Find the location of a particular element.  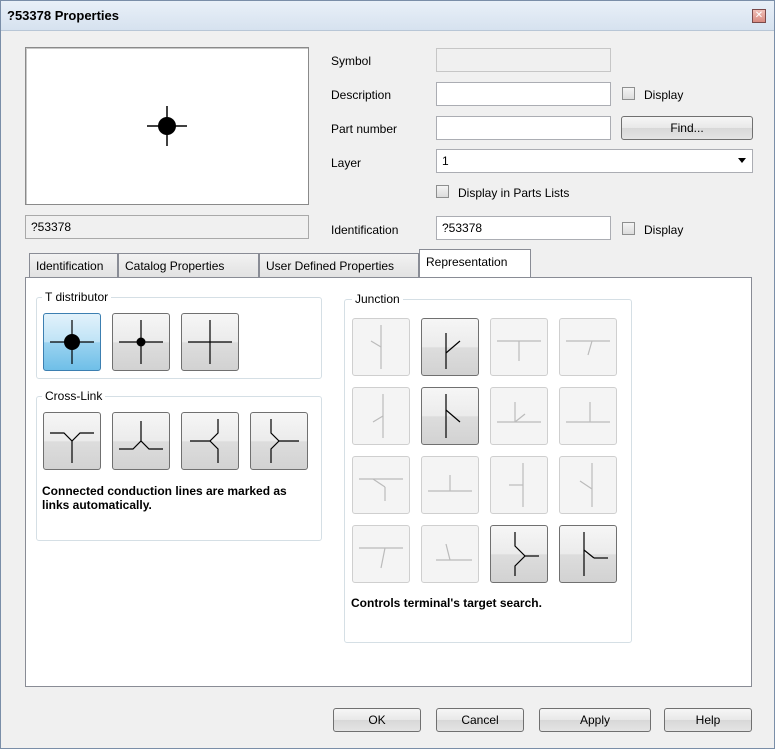

t-distributor-plain-button is located at coordinates (210, 342).